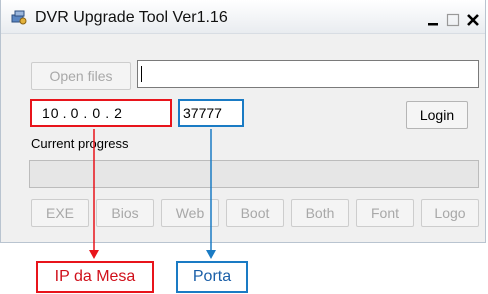 This screenshot has height=294, width=488. What do you see at coordinates (211, 254) in the screenshot?
I see `port-arrowhead` at bounding box center [211, 254].